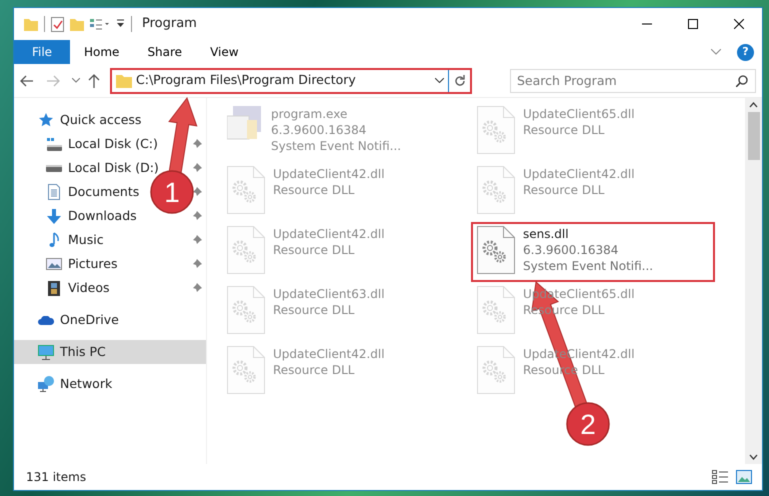  What do you see at coordinates (46, 352) in the screenshot?
I see `monitor-icon` at bounding box center [46, 352].